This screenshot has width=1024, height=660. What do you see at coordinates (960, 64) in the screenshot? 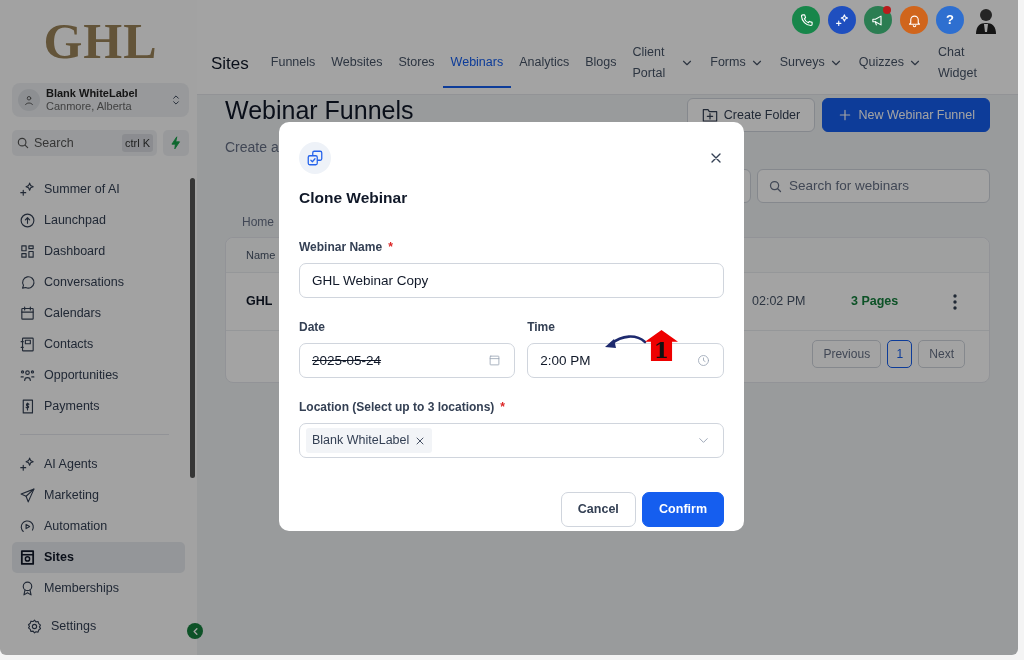
I see `nav-tab: Chat Widget` at bounding box center [960, 64].